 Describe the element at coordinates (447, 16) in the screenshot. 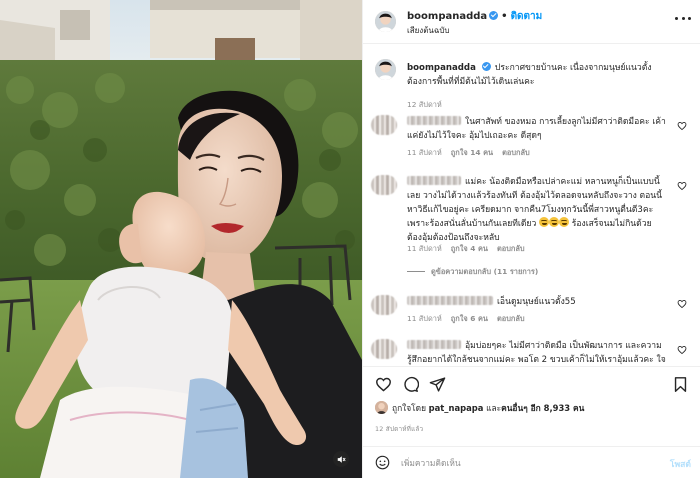

I see `author-username: boompanadda` at that location.